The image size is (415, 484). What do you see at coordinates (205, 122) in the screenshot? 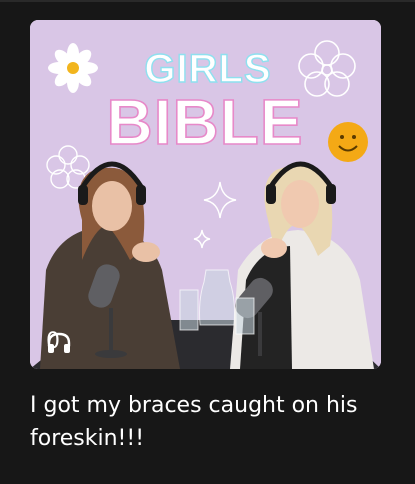
I see `cover-title-line2: BIBLE` at bounding box center [205, 122].